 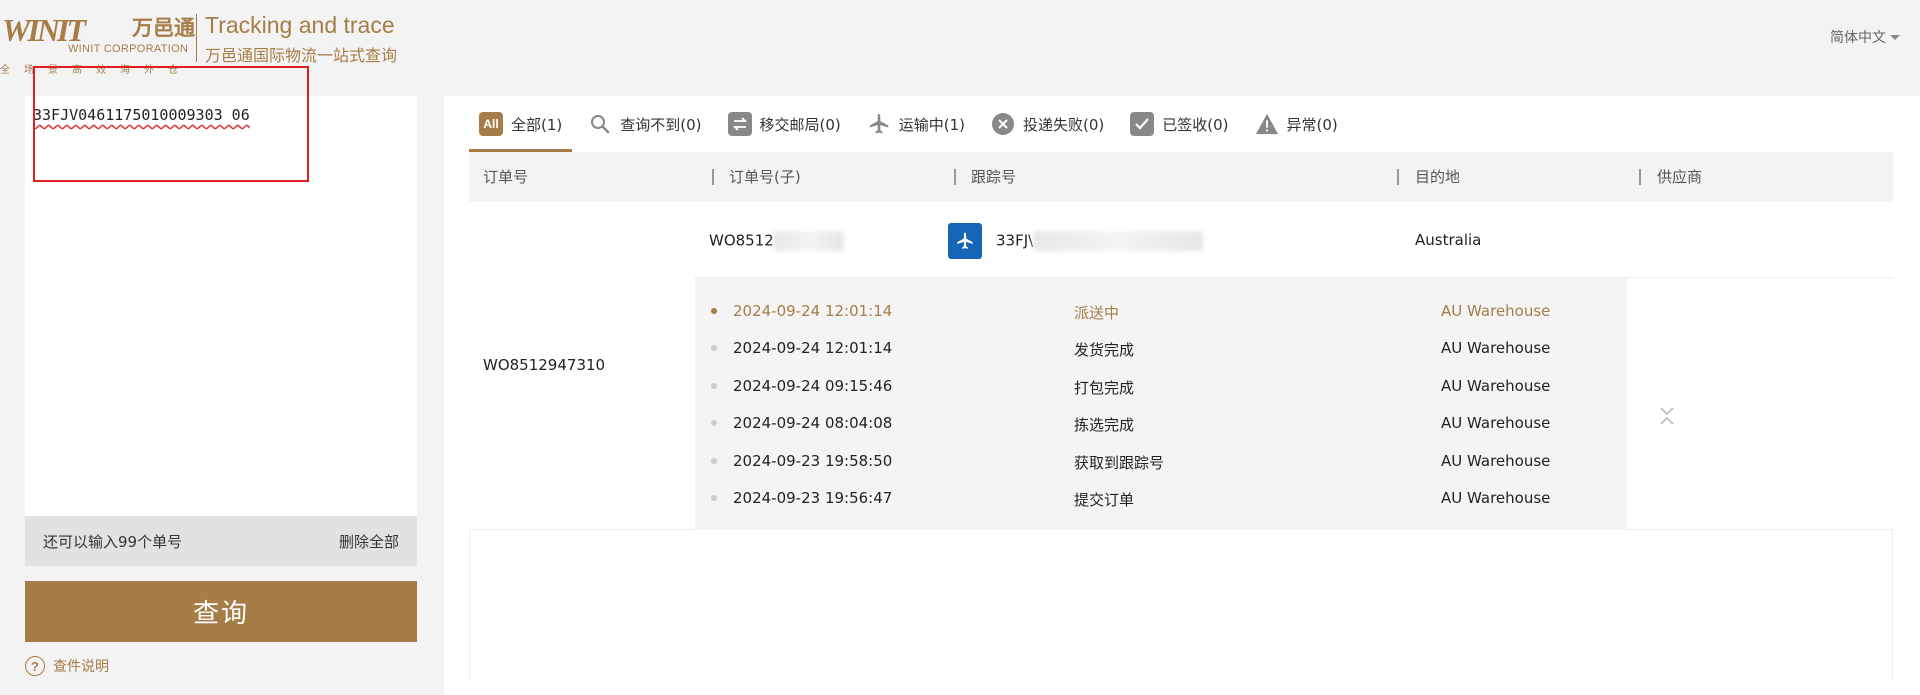 I want to click on event-time: 2024-09-24 08:04:08, so click(x=813, y=423).